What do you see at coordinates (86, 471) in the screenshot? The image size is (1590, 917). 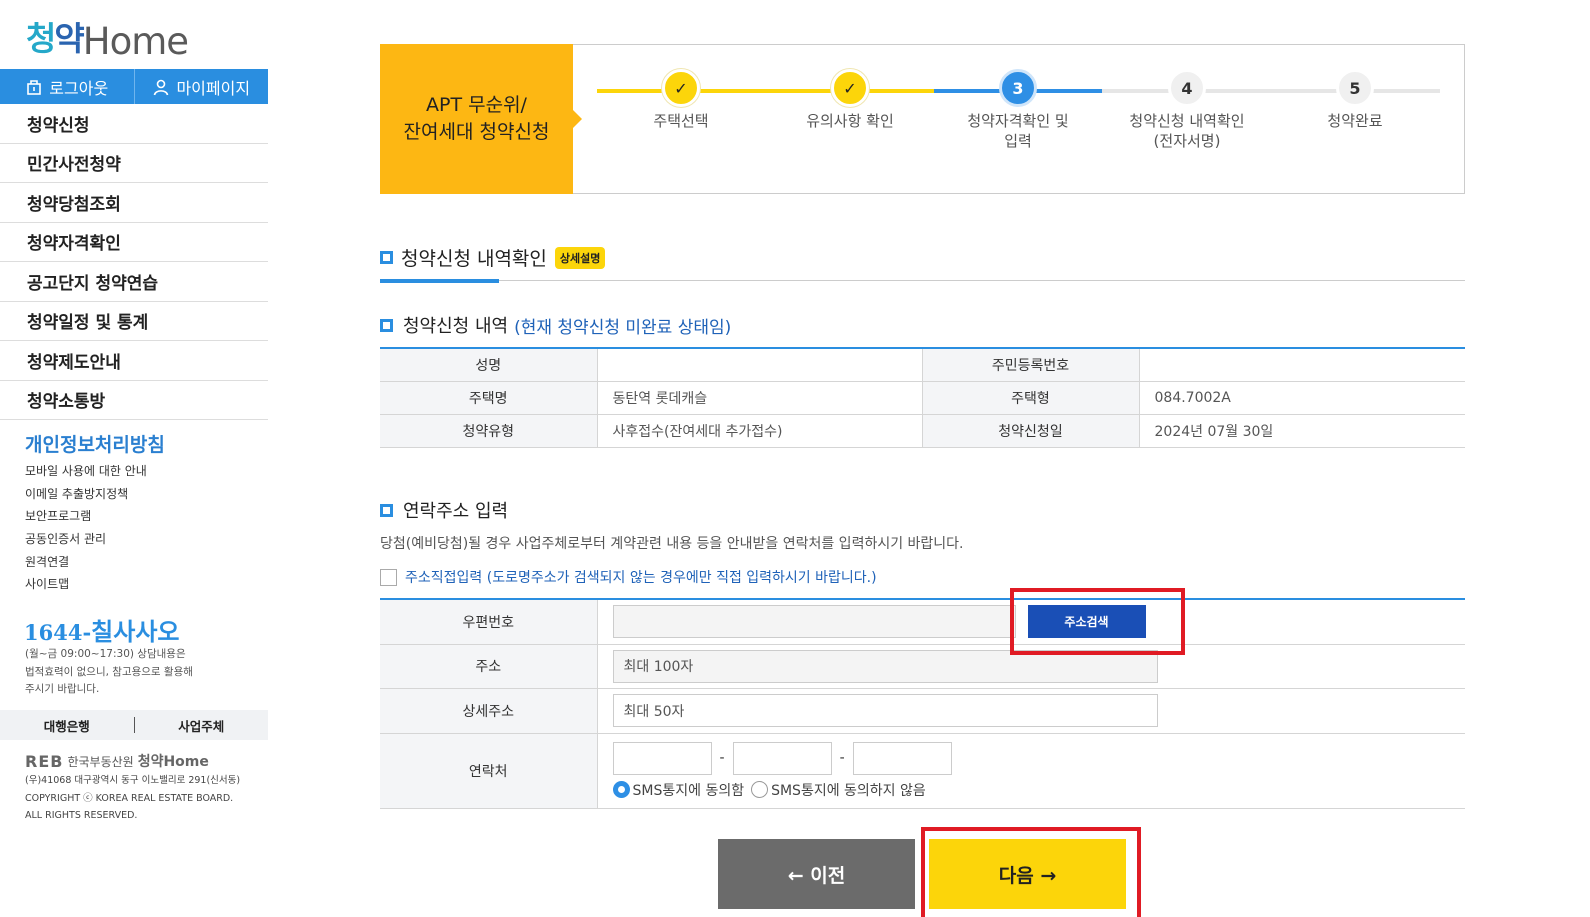 I see `link-mobile-guide: 모바일 사용에 대한 안내` at bounding box center [86, 471].